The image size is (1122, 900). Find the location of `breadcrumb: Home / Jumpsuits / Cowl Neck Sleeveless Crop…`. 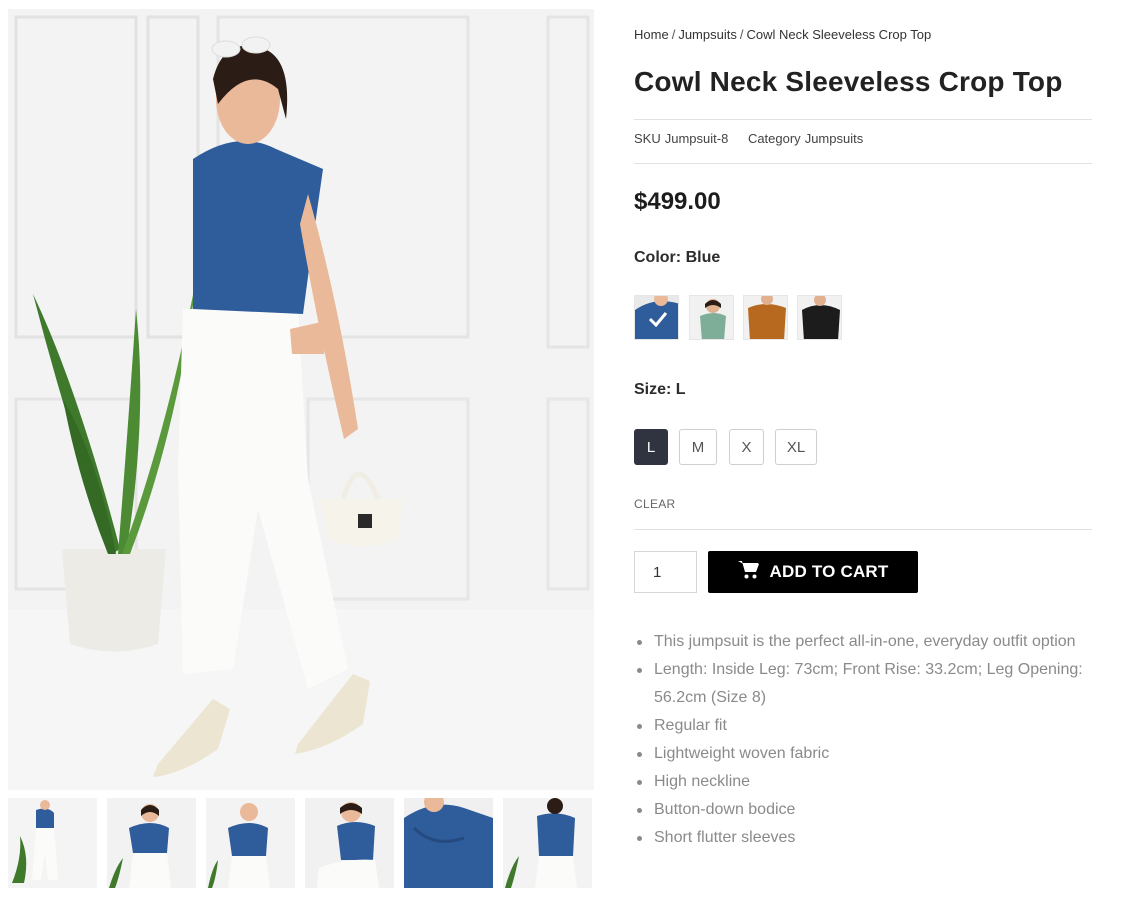

breadcrumb: Home / Jumpsuits / Cowl Neck Sleeveless Crop… is located at coordinates (782, 34).